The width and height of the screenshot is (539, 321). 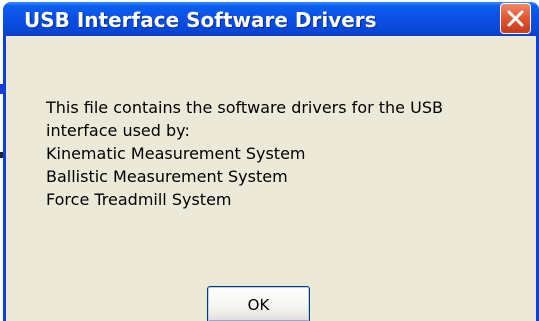 What do you see at coordinates (200, 20) in the screenshot?
I see `dialog-title: USB Interface Software Drivers` at bounding box center [200, 20].